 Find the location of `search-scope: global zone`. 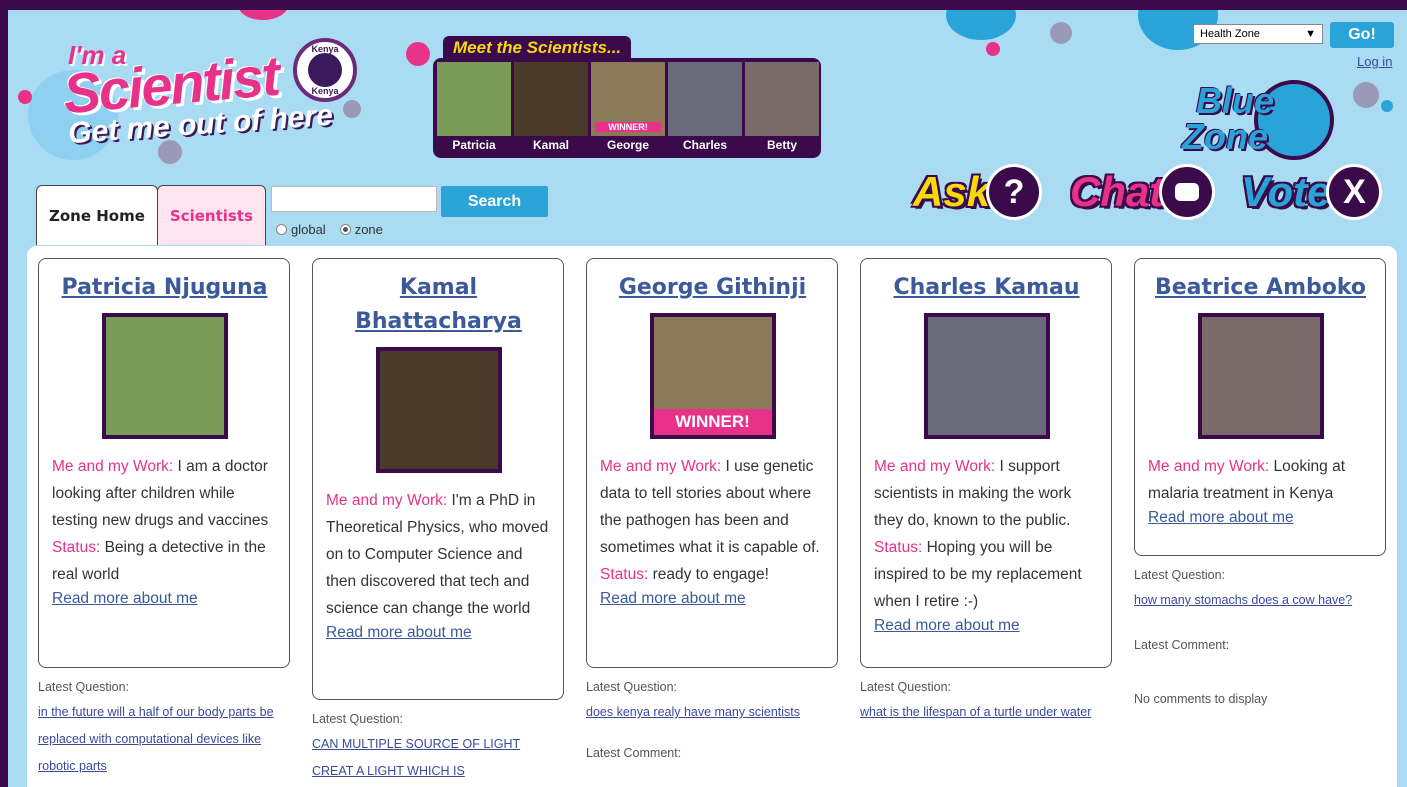

search-scope: global zone is located at coordinates (329, 229).